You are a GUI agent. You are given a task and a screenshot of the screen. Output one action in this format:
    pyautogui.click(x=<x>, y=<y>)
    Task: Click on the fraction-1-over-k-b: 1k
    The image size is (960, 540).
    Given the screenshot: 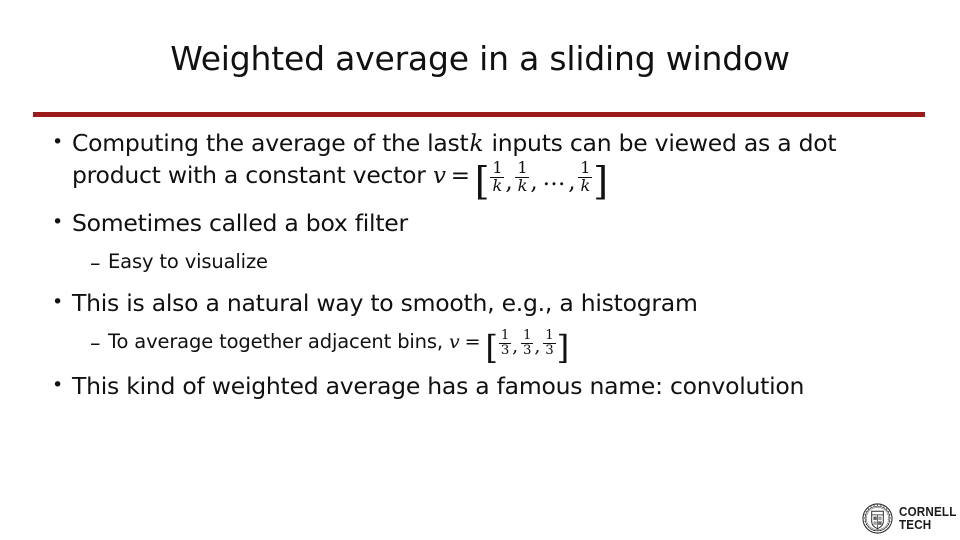 What is the action you would take?
    pyautogui.click(x=522, y=176)
    